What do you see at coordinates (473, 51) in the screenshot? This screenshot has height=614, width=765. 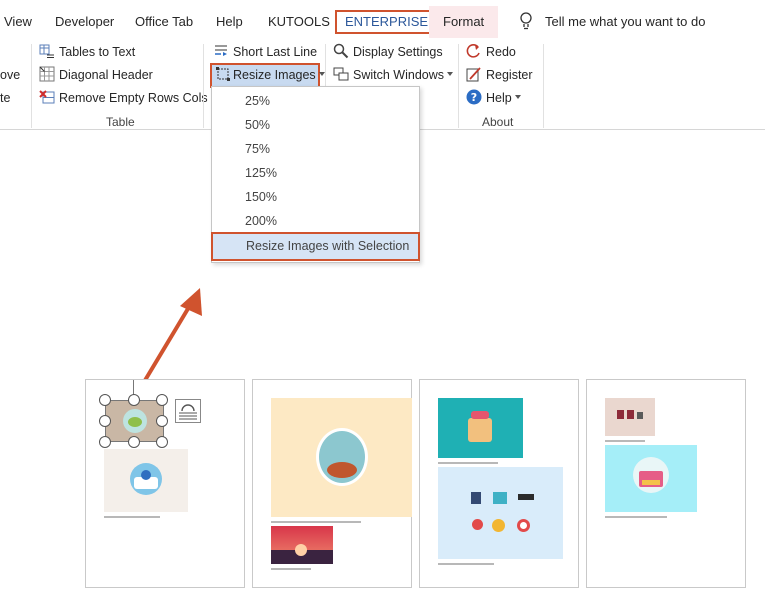 I see `redo-icon` at bounding box center [473, 51].